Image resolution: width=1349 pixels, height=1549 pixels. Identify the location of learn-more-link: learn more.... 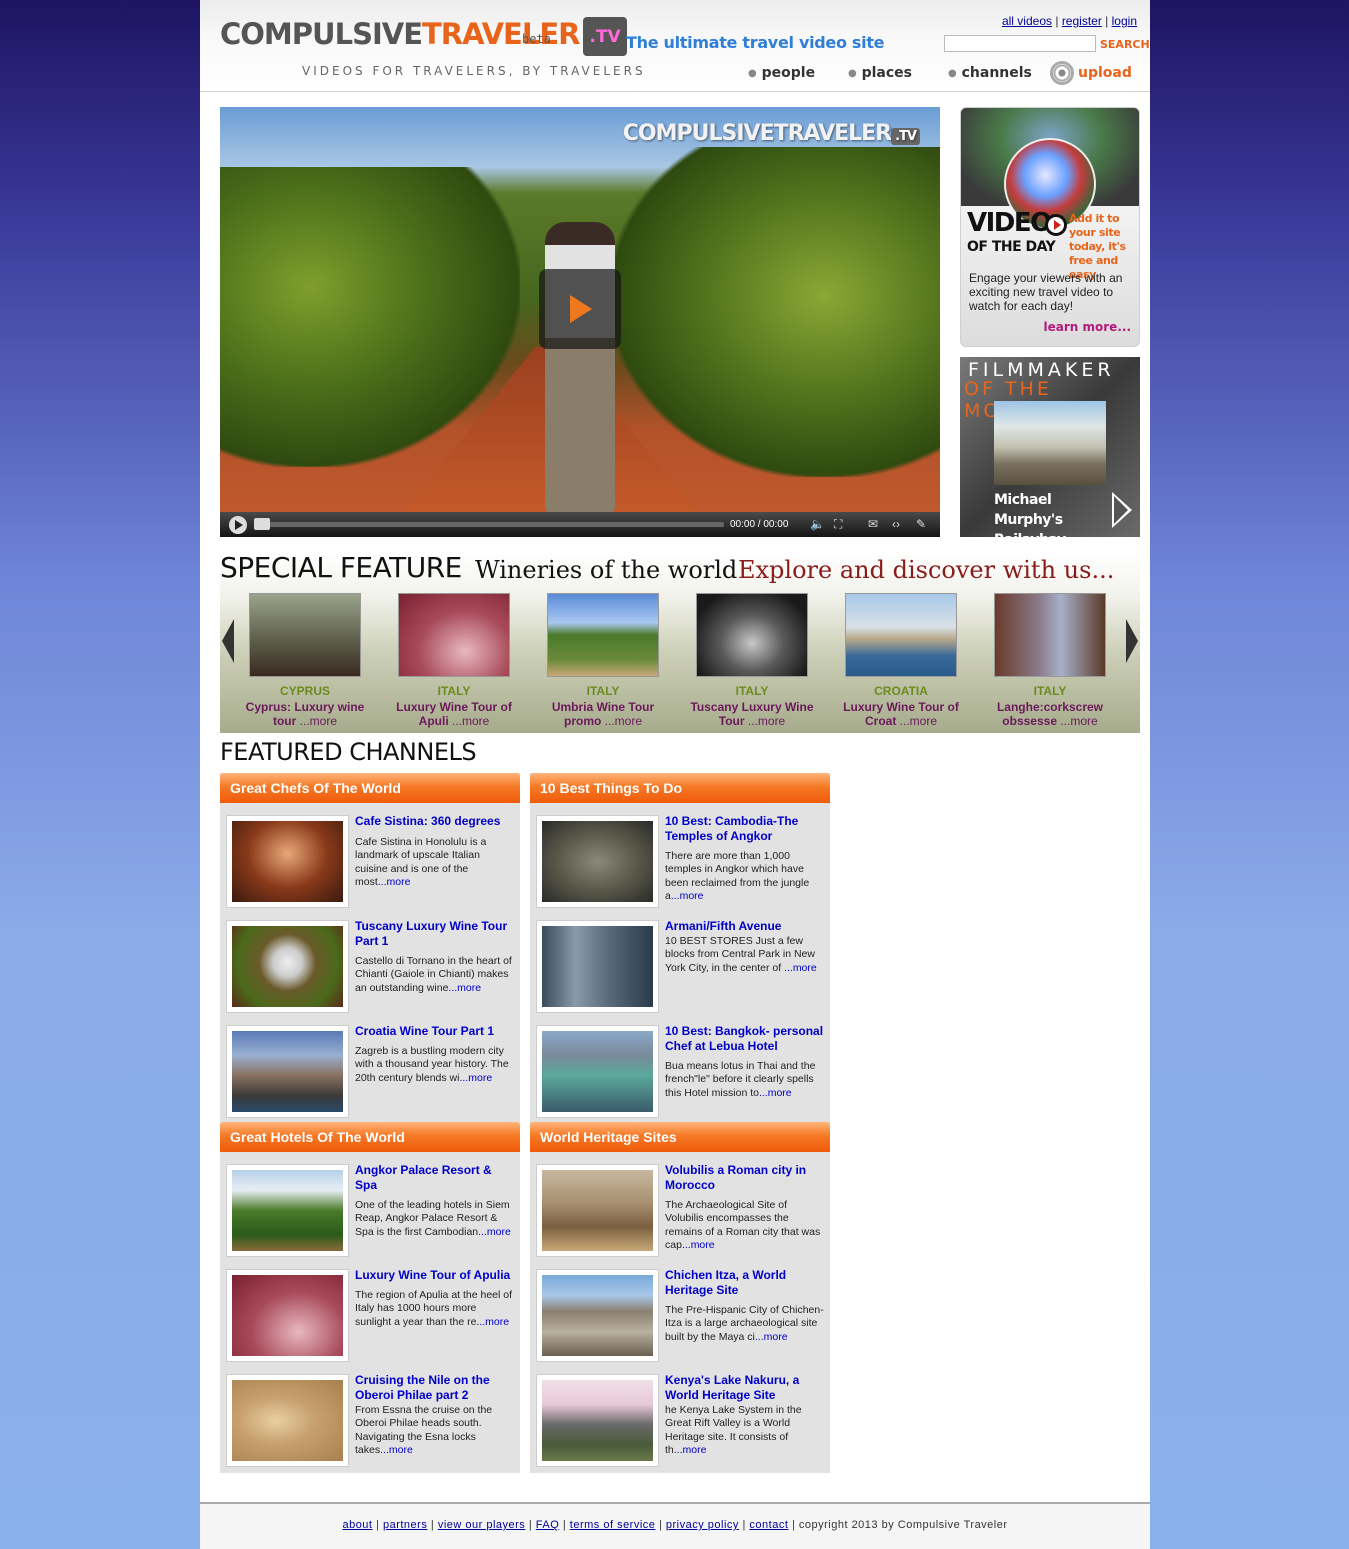
(1087, 327).